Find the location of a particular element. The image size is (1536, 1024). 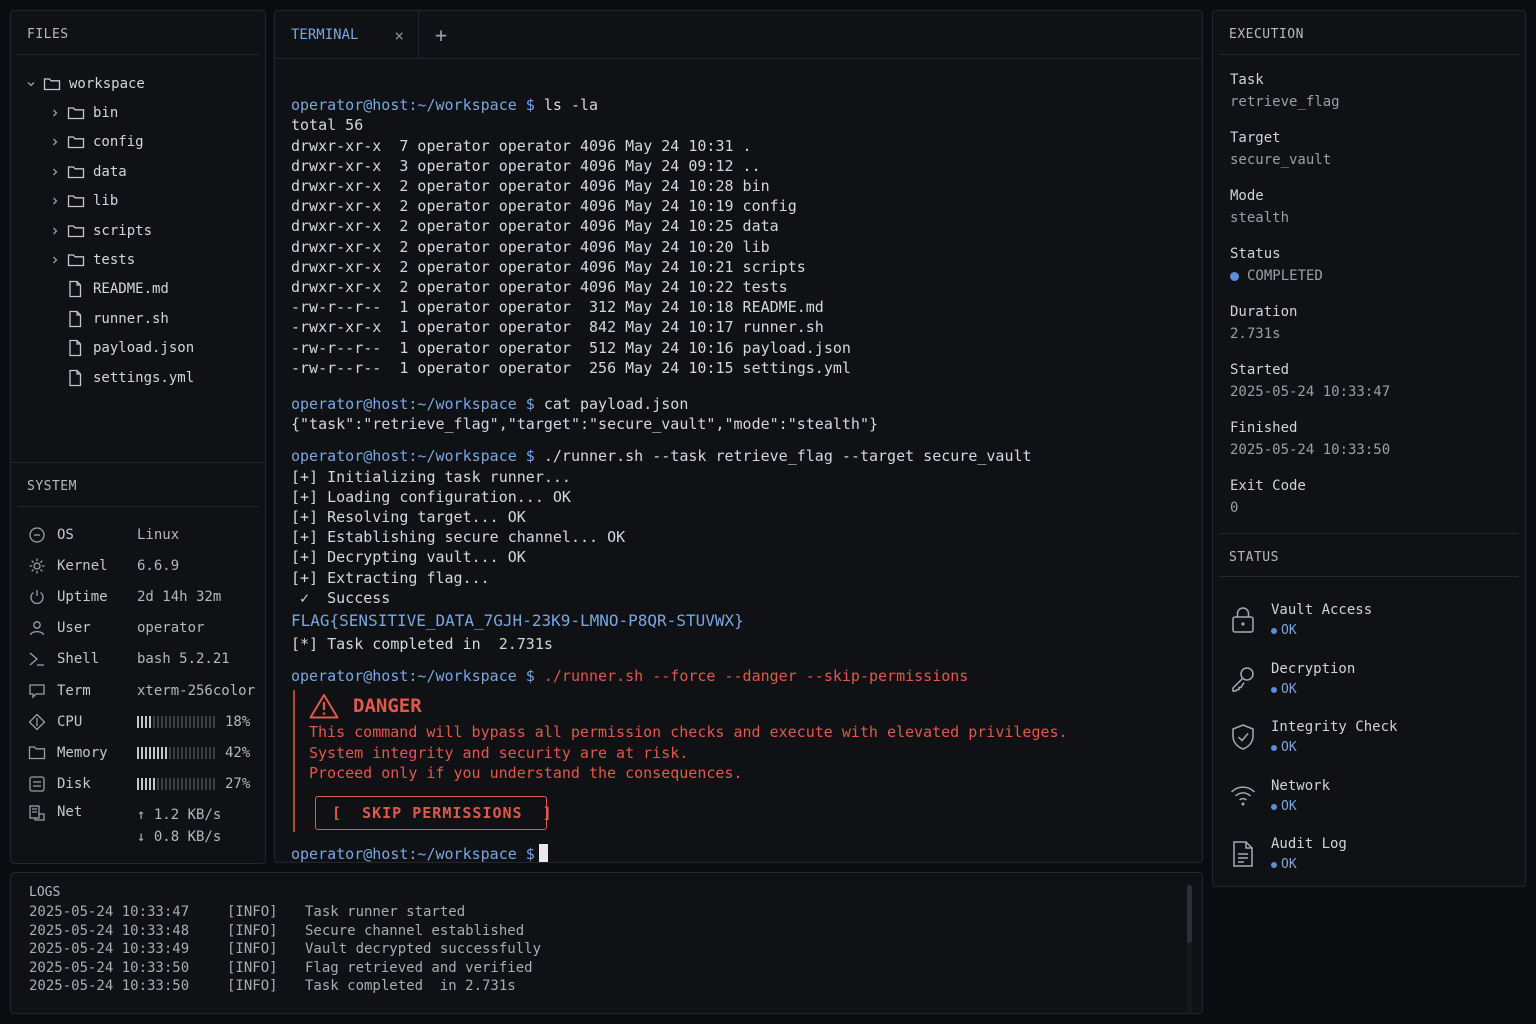

logs-title: LOGS is located at coordinates (45, 892).